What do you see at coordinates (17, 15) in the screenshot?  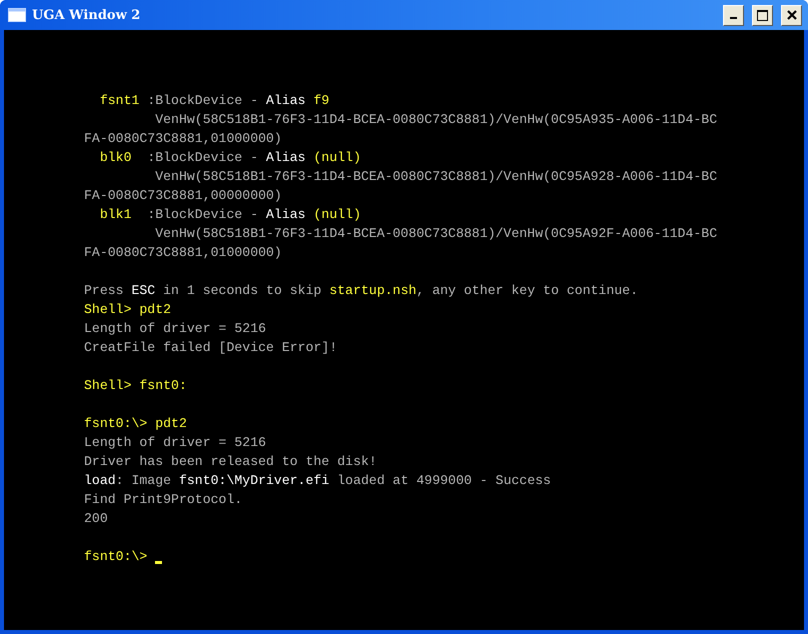 I see `window-icon` at bounding box center [17, 15].